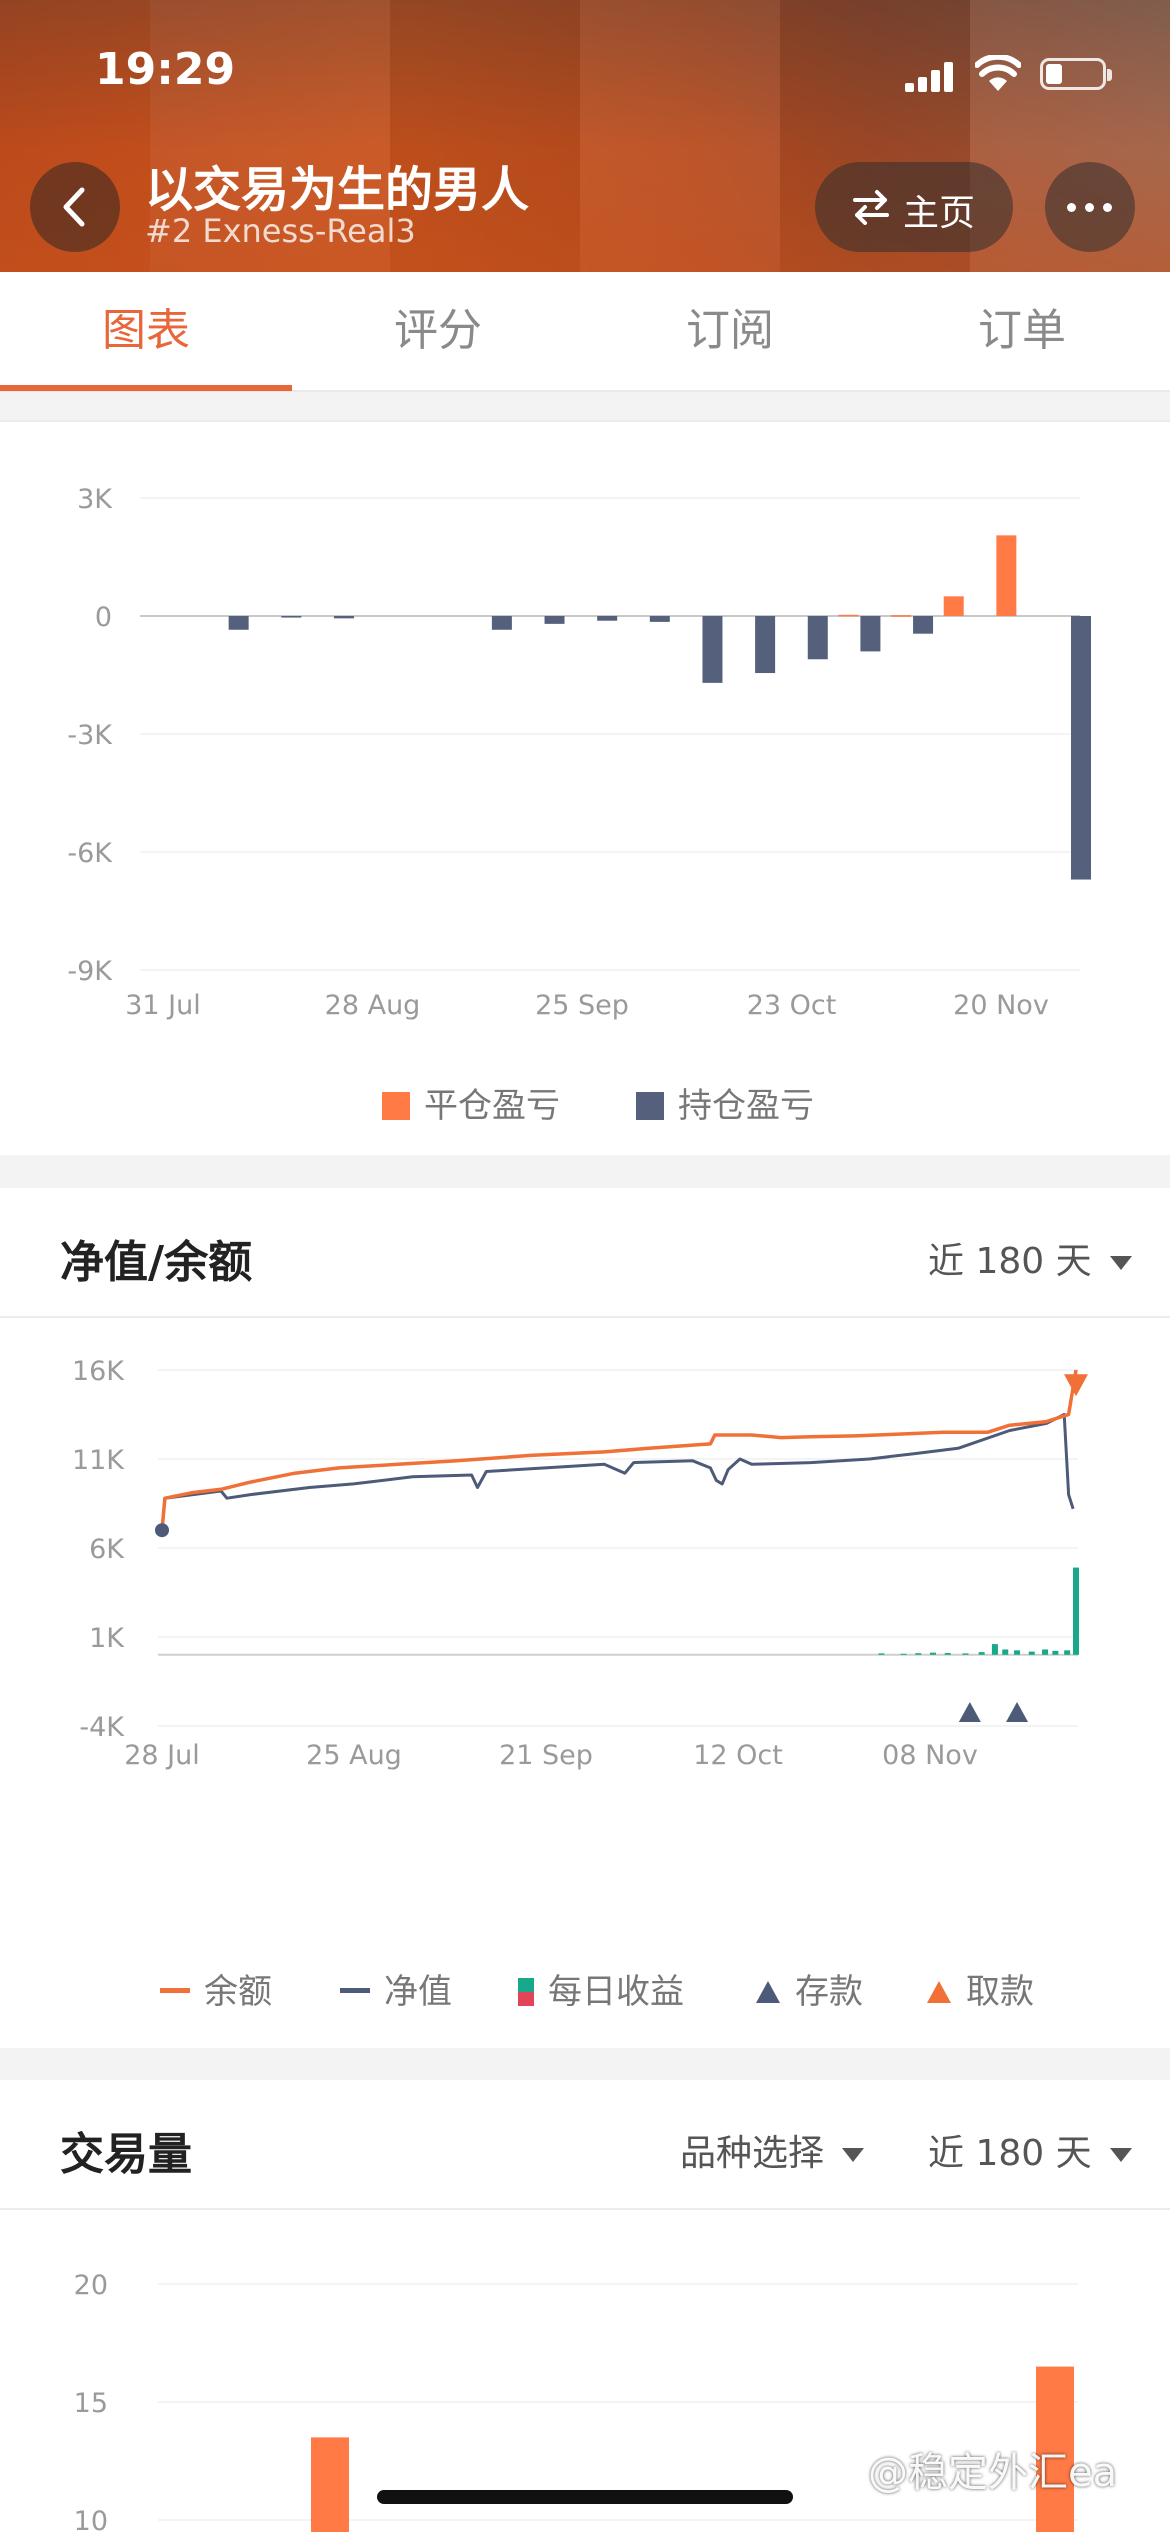  Describe the element at coordinates (75, 207) in the screenshot. I see `back-button` at that location.